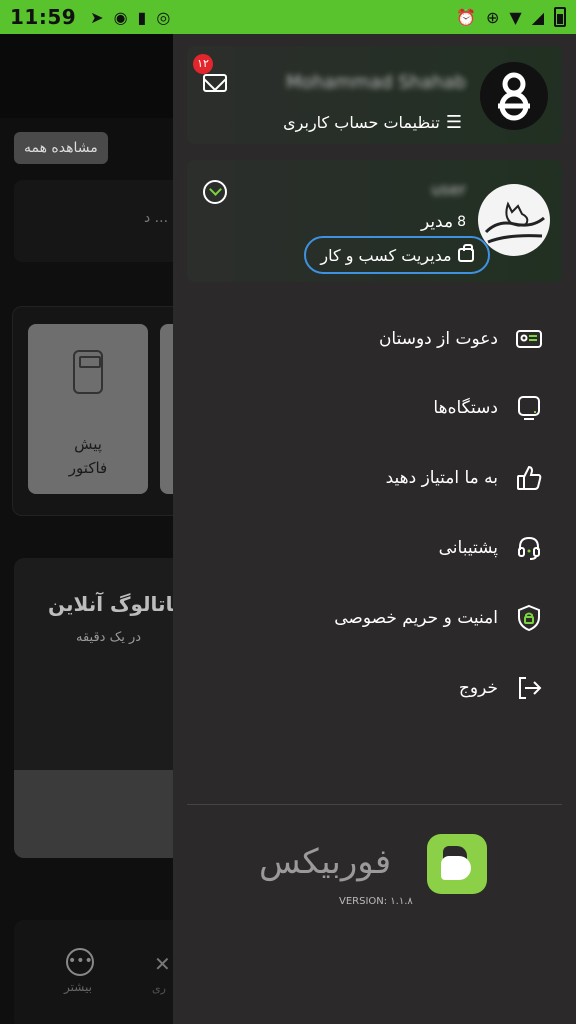 The width and height of the screenshot is (576, 1024). I want to click on user-avatar, so click(514, 96).